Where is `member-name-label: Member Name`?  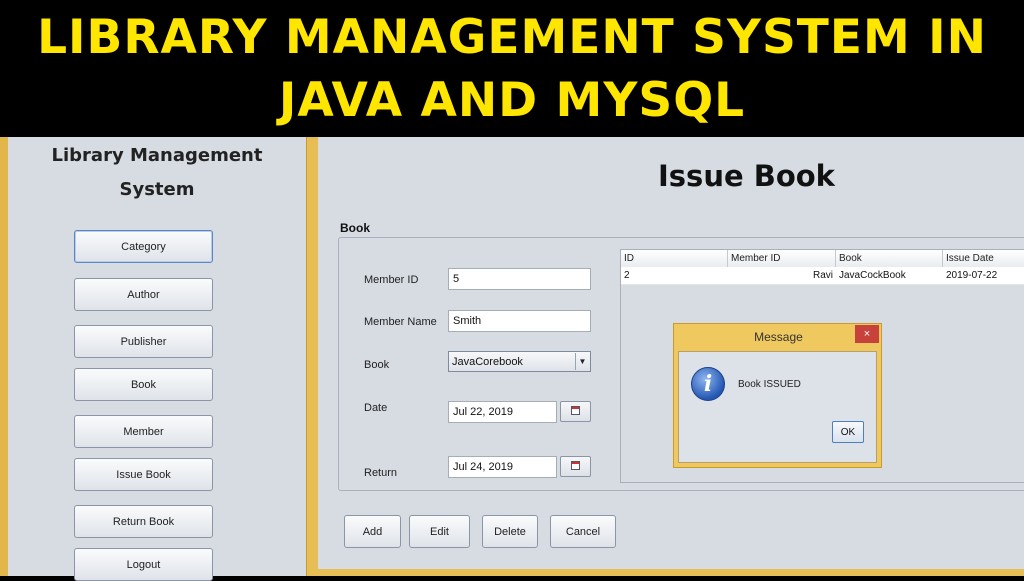 member-name-label: Member Name is located at coordinates (400, 322).